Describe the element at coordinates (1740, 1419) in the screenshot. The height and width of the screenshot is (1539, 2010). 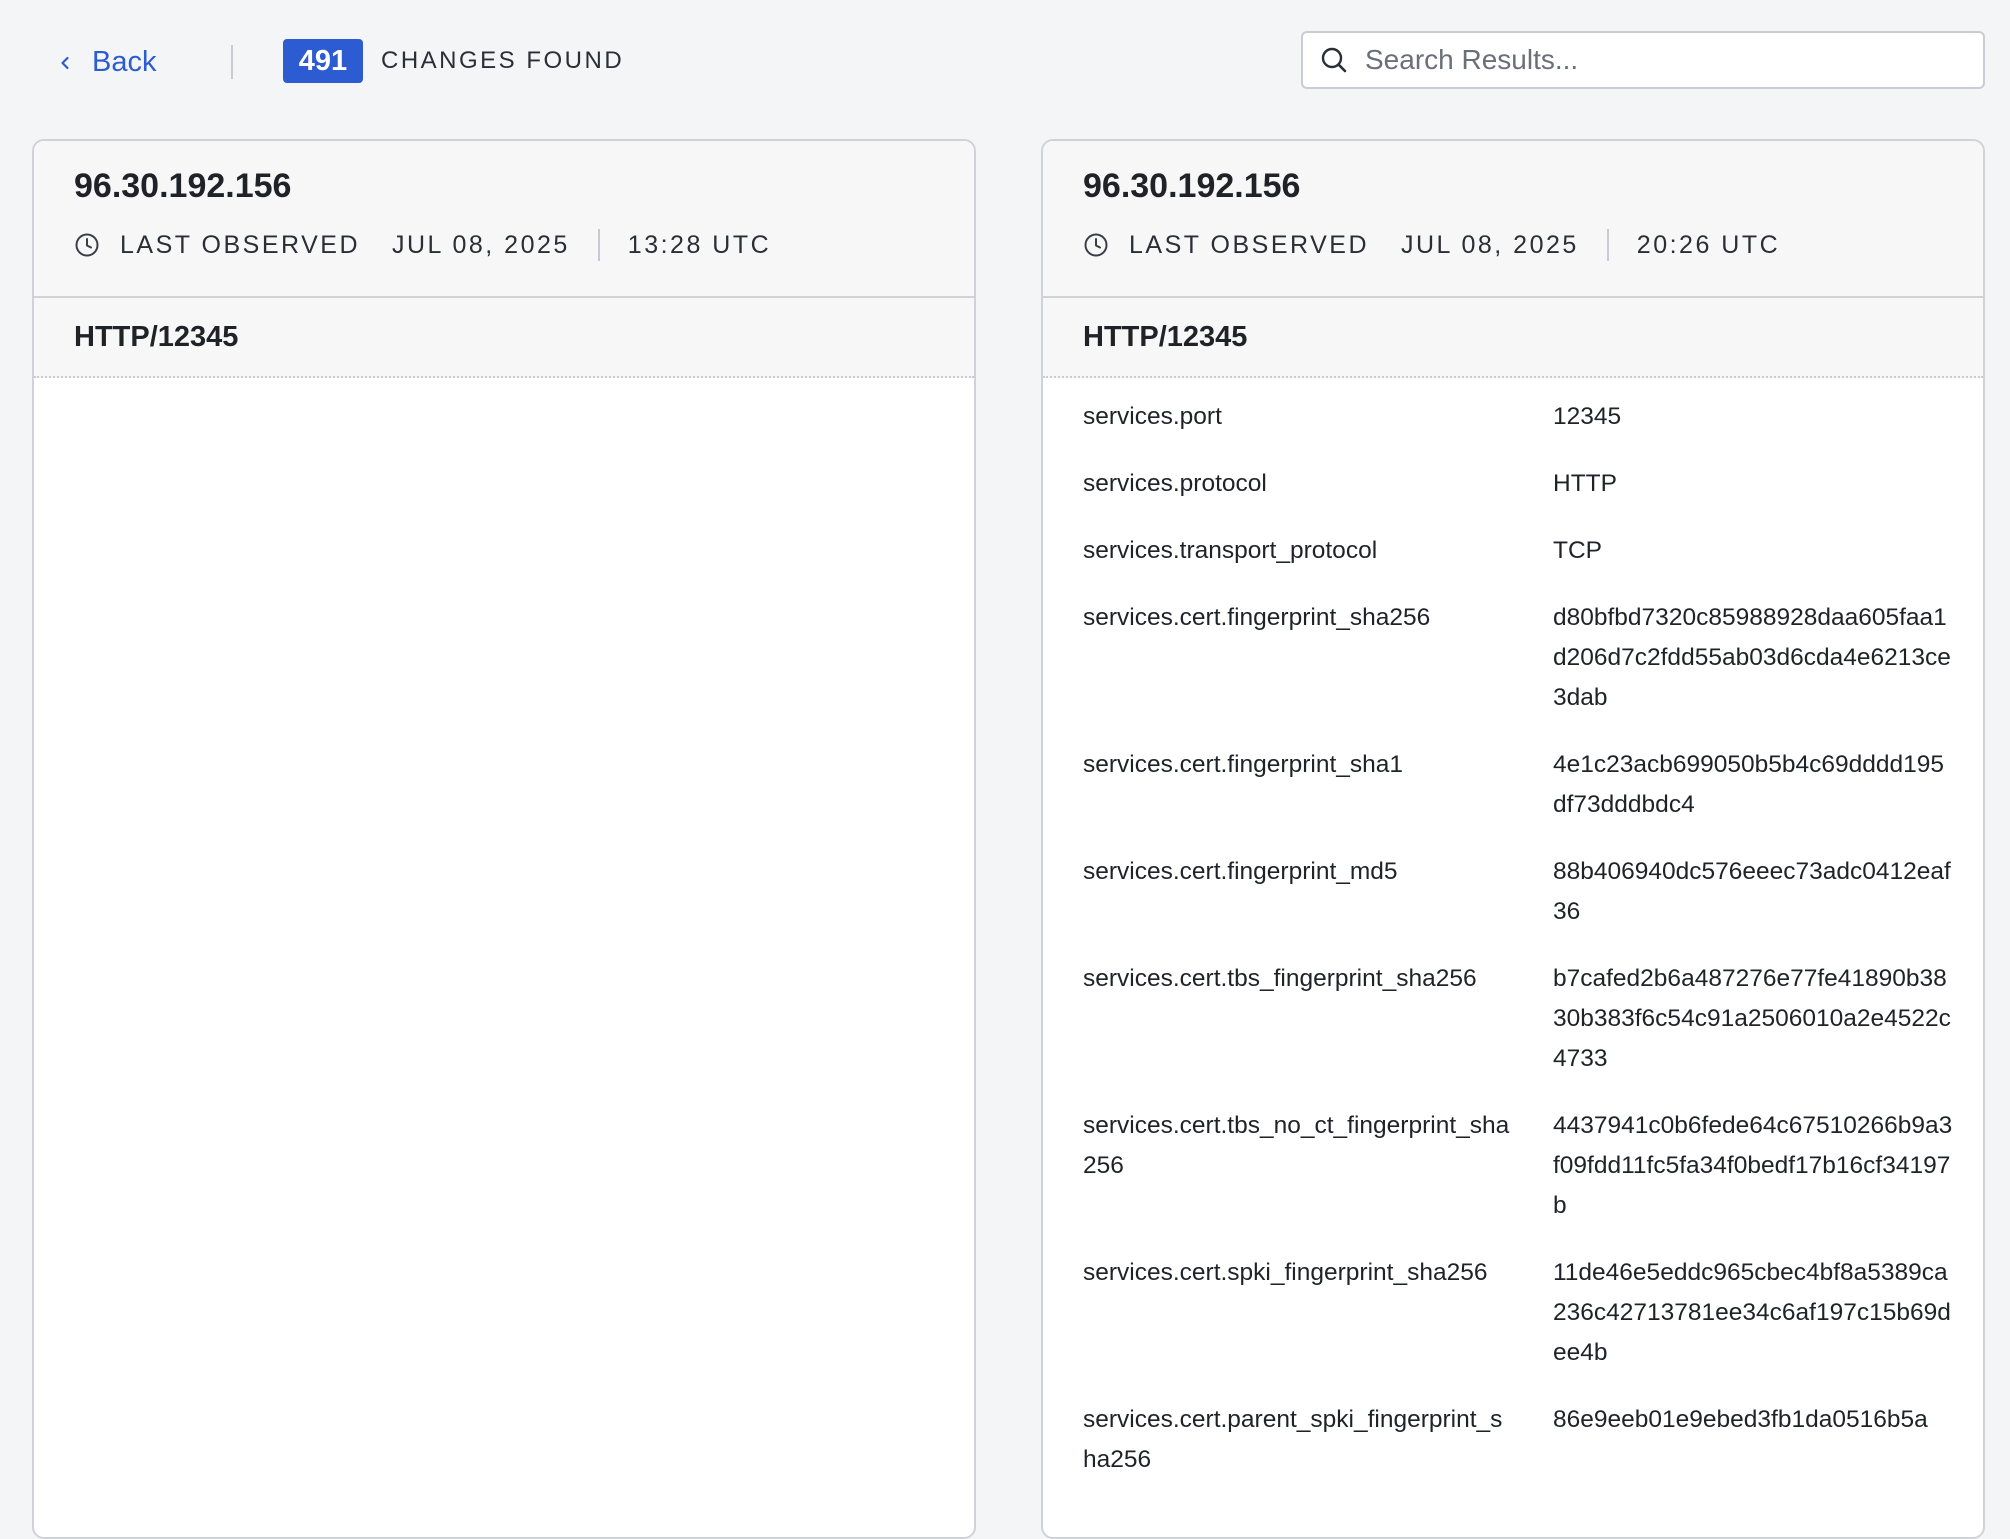
I see `field-value: 86e9eeb01e9ebed3fb1da0516b5a` at that location.